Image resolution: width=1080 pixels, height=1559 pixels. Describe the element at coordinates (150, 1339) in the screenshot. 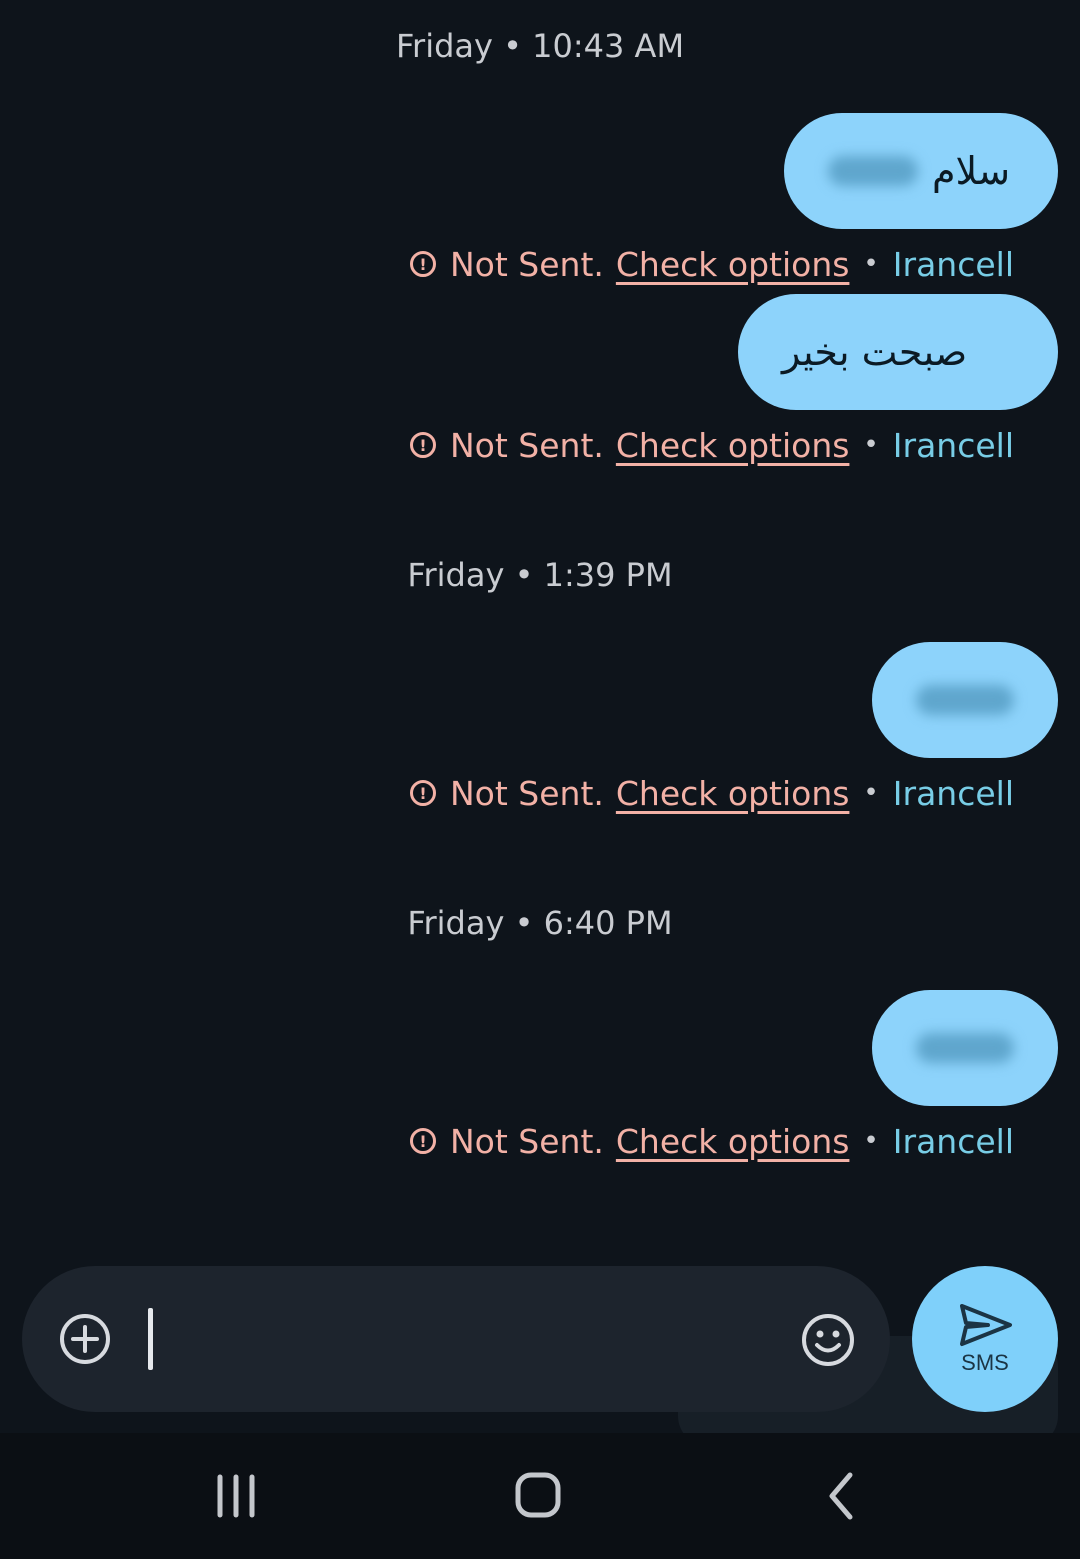

I see `text-cursor` at that location.